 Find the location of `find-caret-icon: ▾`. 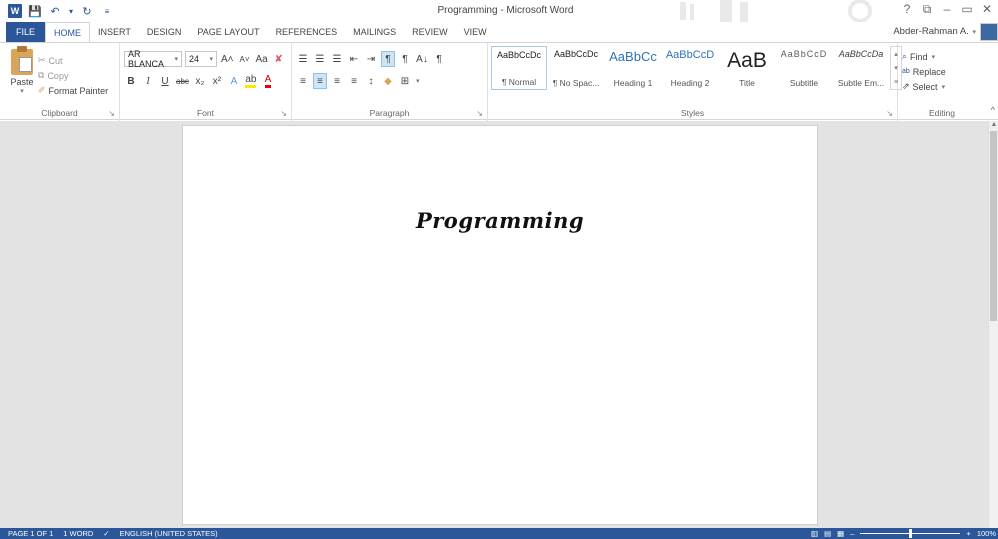

find-caret-icon: ▾ is located at coordinates (933, 57).